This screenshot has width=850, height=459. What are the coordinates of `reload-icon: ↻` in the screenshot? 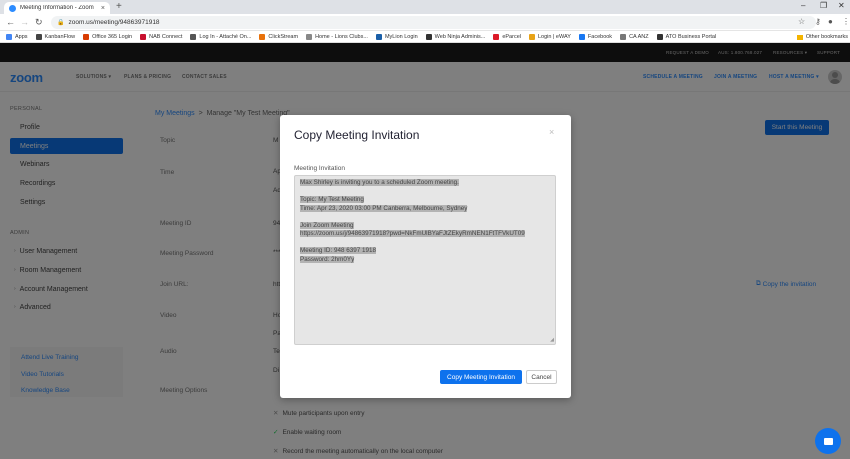 It's located at (39, 22).